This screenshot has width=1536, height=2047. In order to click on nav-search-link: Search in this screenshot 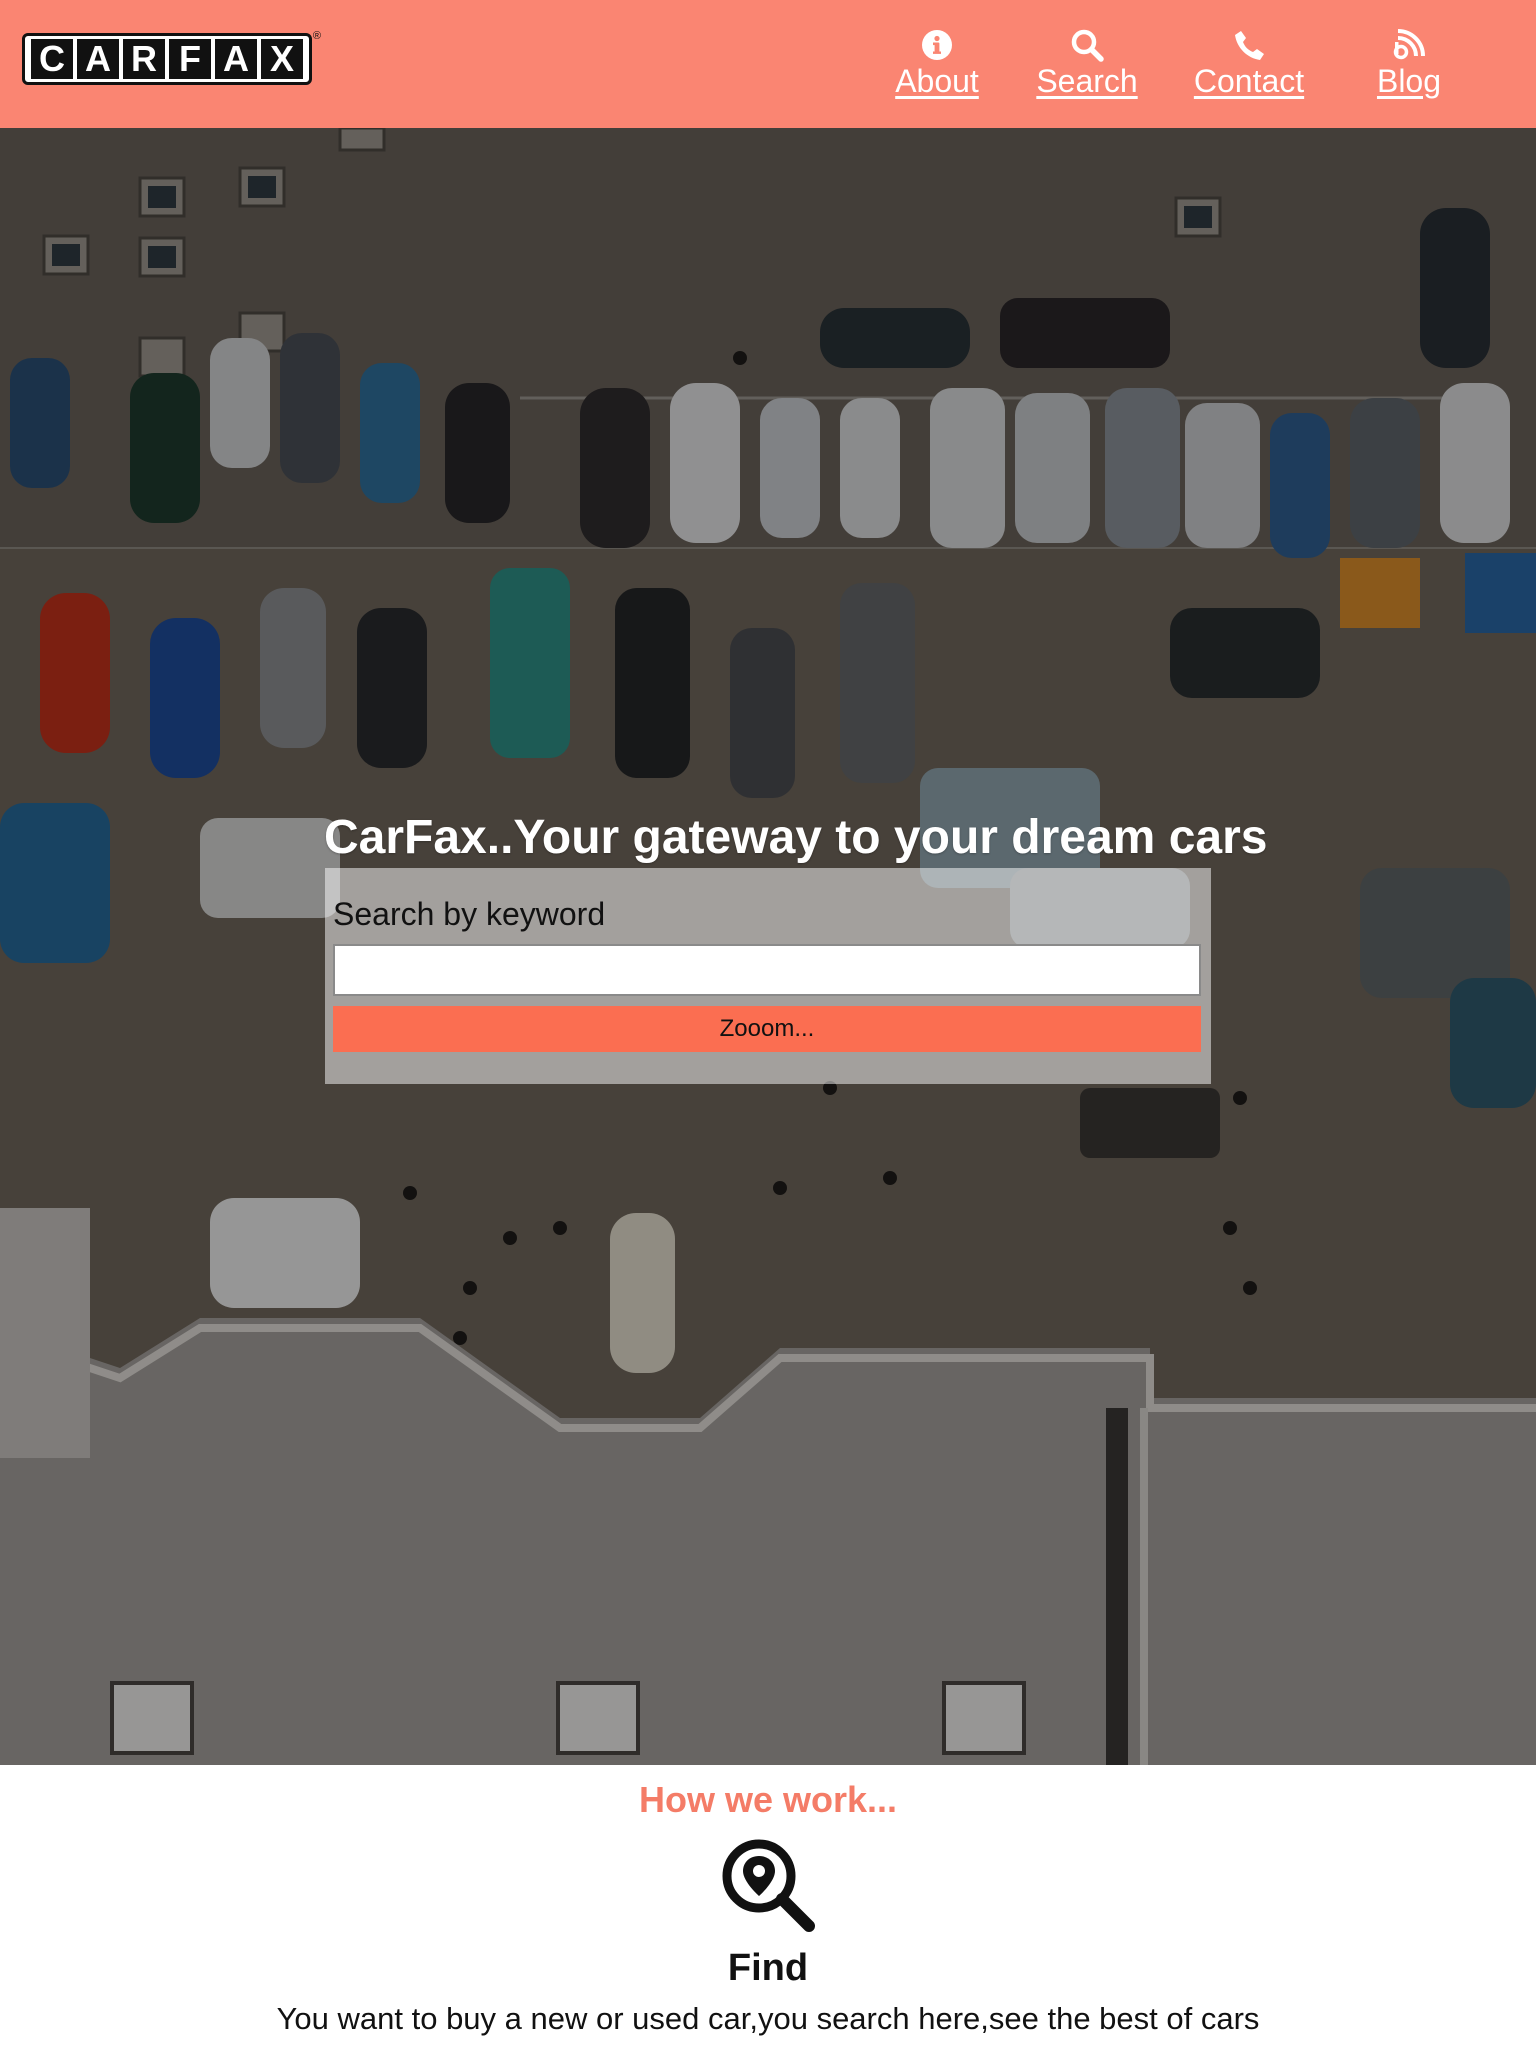, I will do `click(1087, 64)`.